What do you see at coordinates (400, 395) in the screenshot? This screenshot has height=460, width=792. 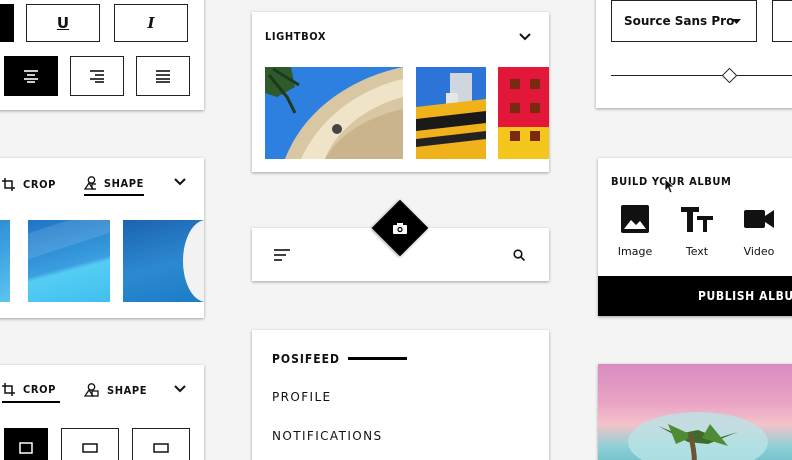 I see `posifeed-card: POSIFEED PROFILE NOTIFICATIONS` at bounding box center [400, 395].